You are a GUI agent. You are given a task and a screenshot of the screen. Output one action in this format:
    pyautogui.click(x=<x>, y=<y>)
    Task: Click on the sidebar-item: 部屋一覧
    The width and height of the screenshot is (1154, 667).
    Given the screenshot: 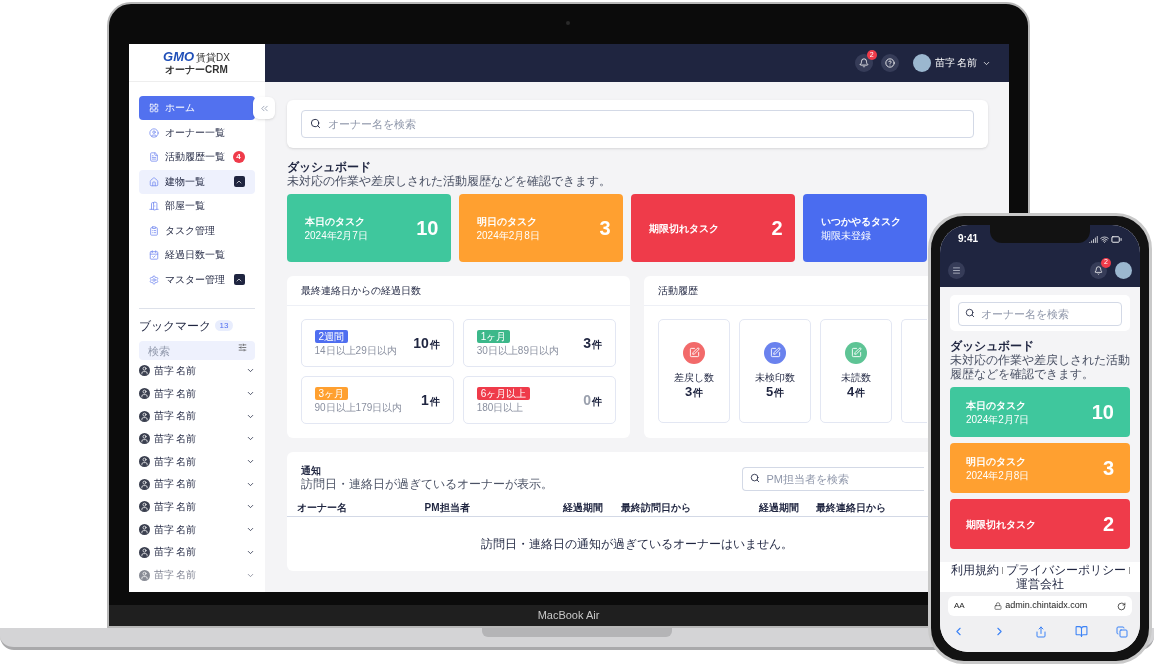 What is the action you would take?
    pyautogui.click(x=196, y=206)
    